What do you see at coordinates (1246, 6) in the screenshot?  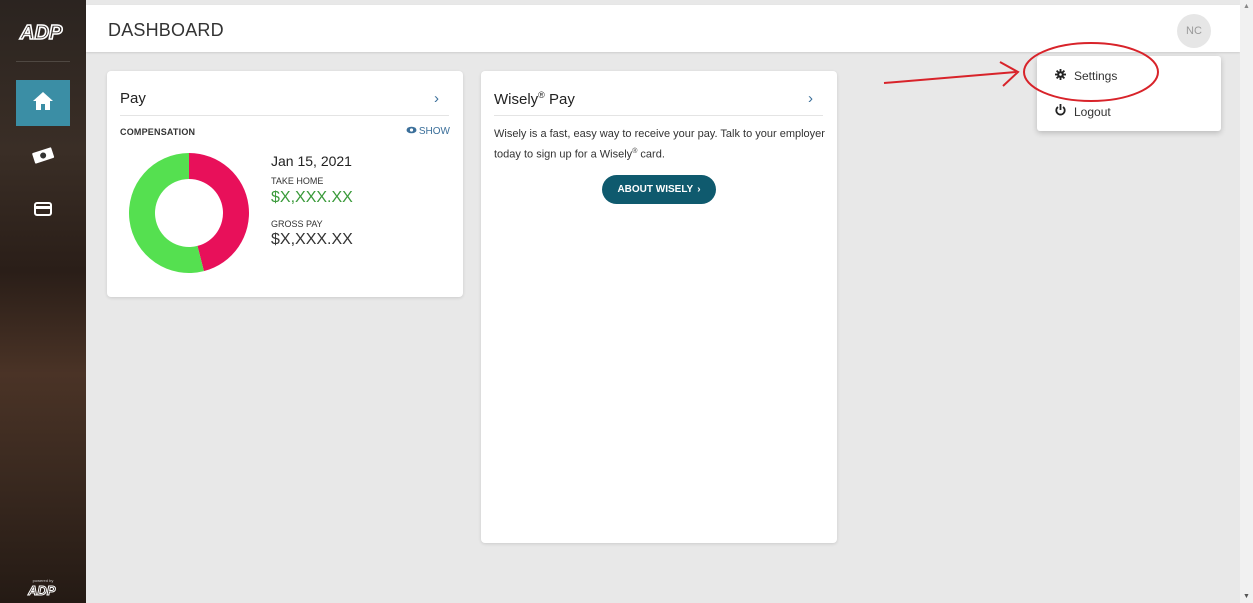 I see `scroll-up-icon: ▲` at bounding box center [1246, 6].